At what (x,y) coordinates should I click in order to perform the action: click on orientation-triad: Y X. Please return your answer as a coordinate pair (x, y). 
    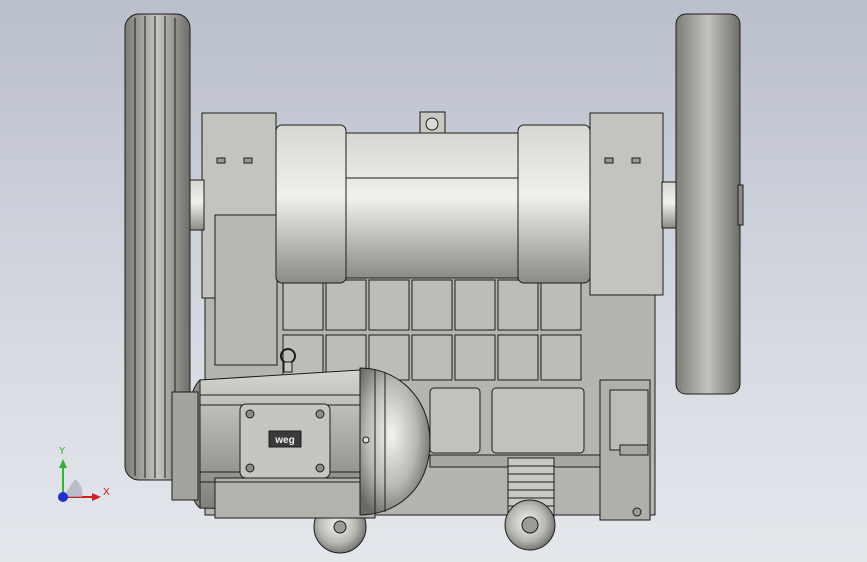
    Looking at the image, I should click on (84, 474).